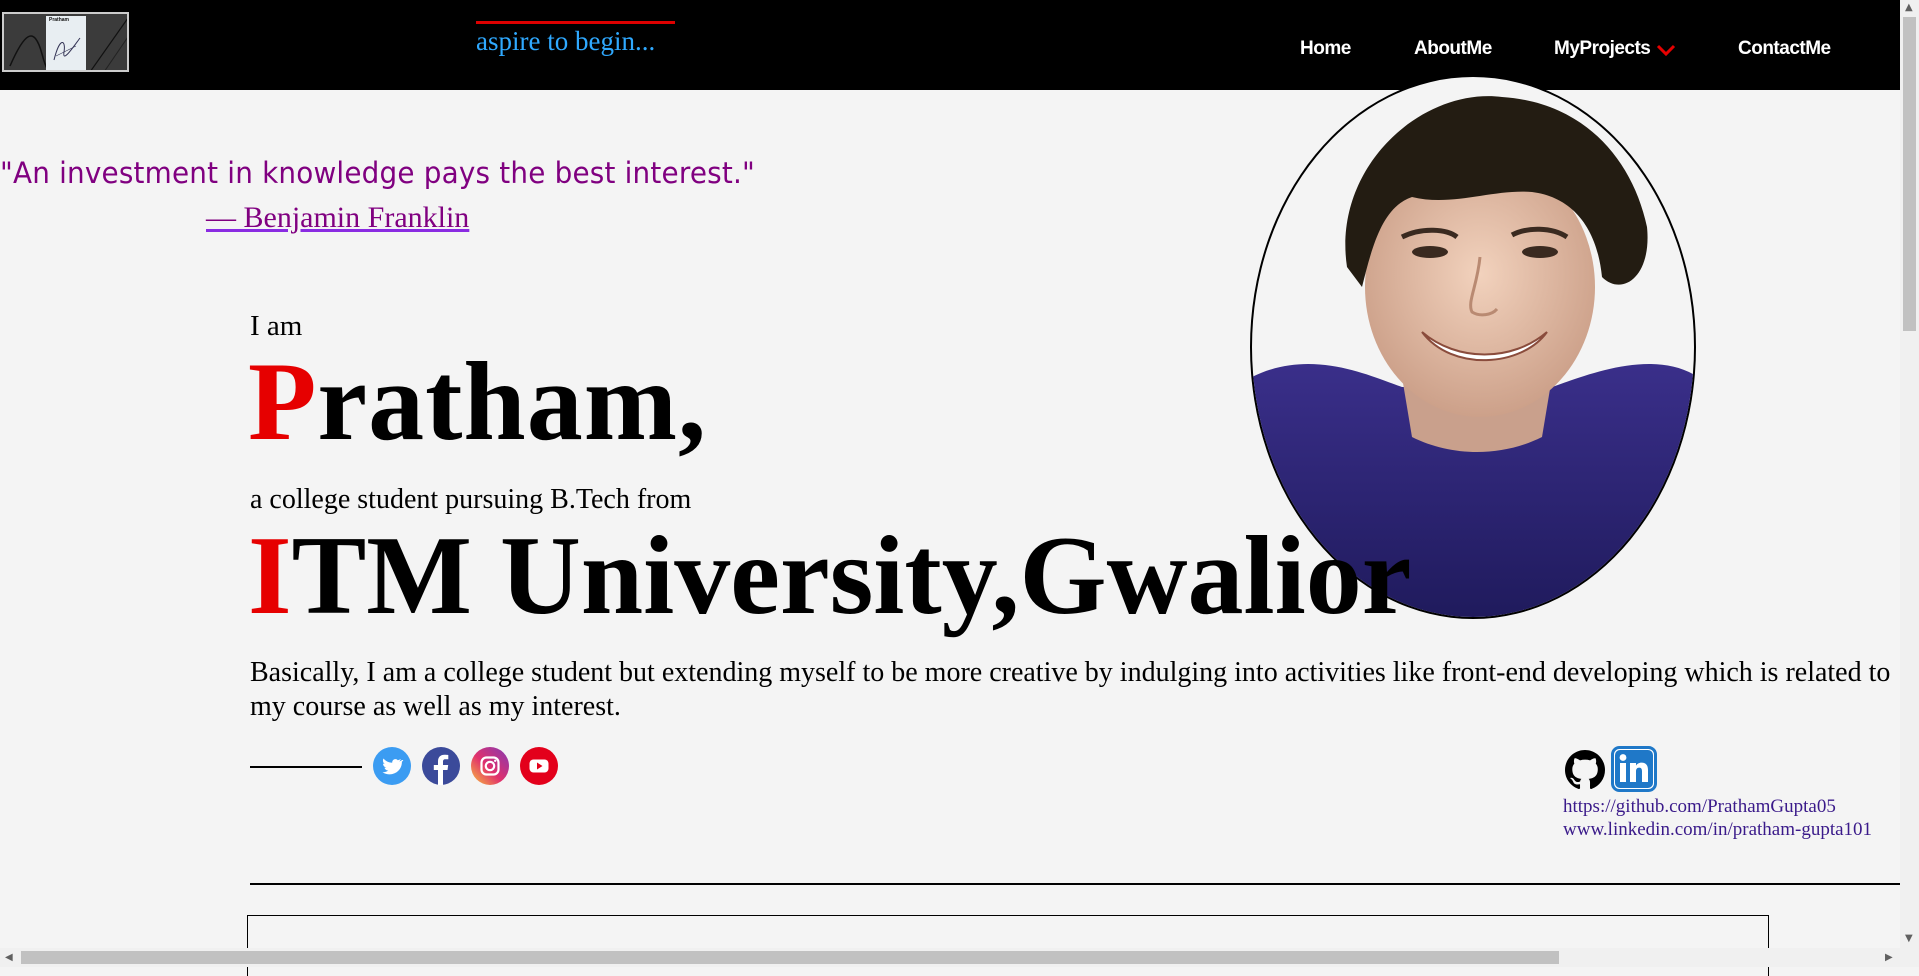 Image resolution: width=1919 pixels, height=976 pixels. What do you see at coordinates (1699, 807) in the screenshot?
I see `github-link: https://github.com/PrathamGupta05` at bounding box center [1699, 807].